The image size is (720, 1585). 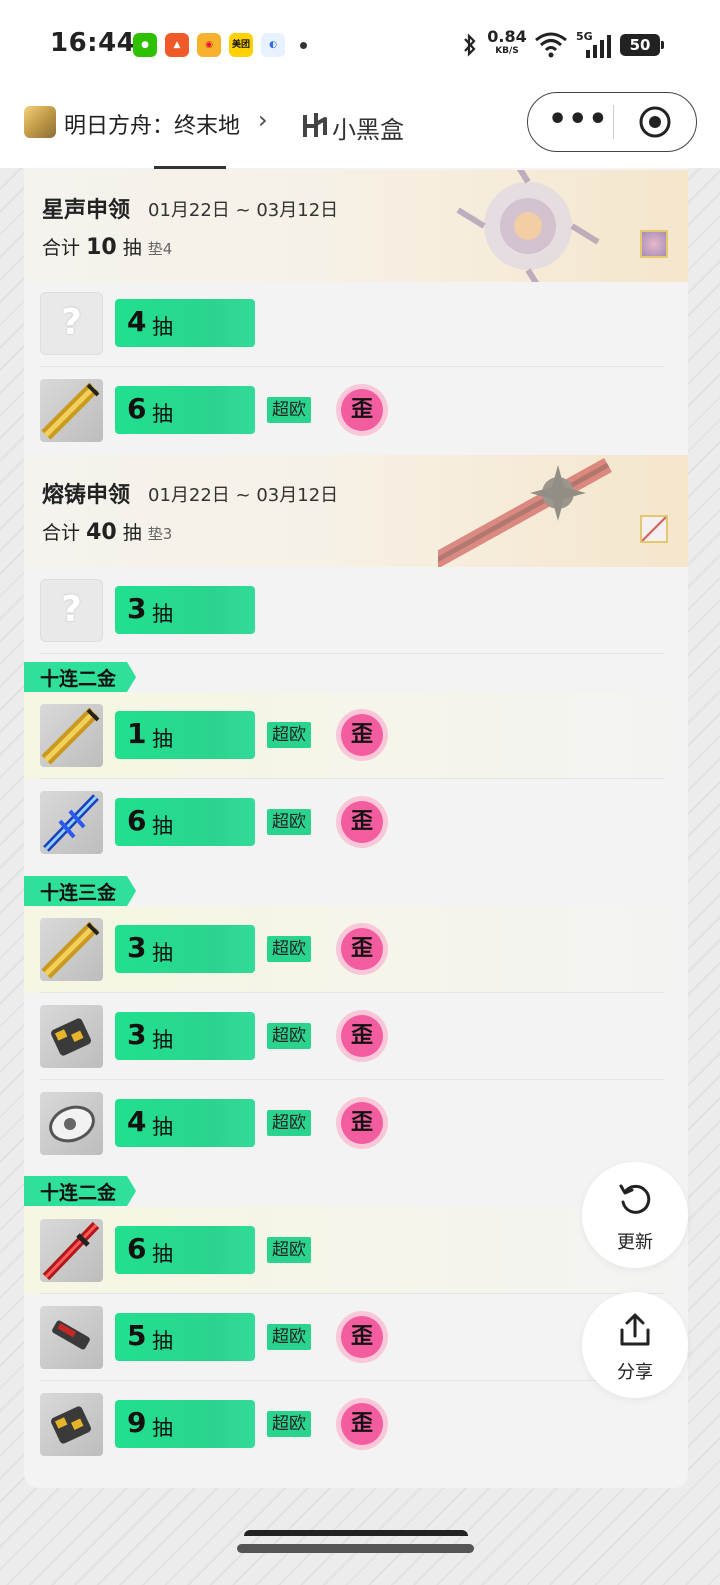 What do you see at coordinates (356, 610) in the screenshot?
I see `pull-record-row: ? 3抽` at bounding box center [356, 610].